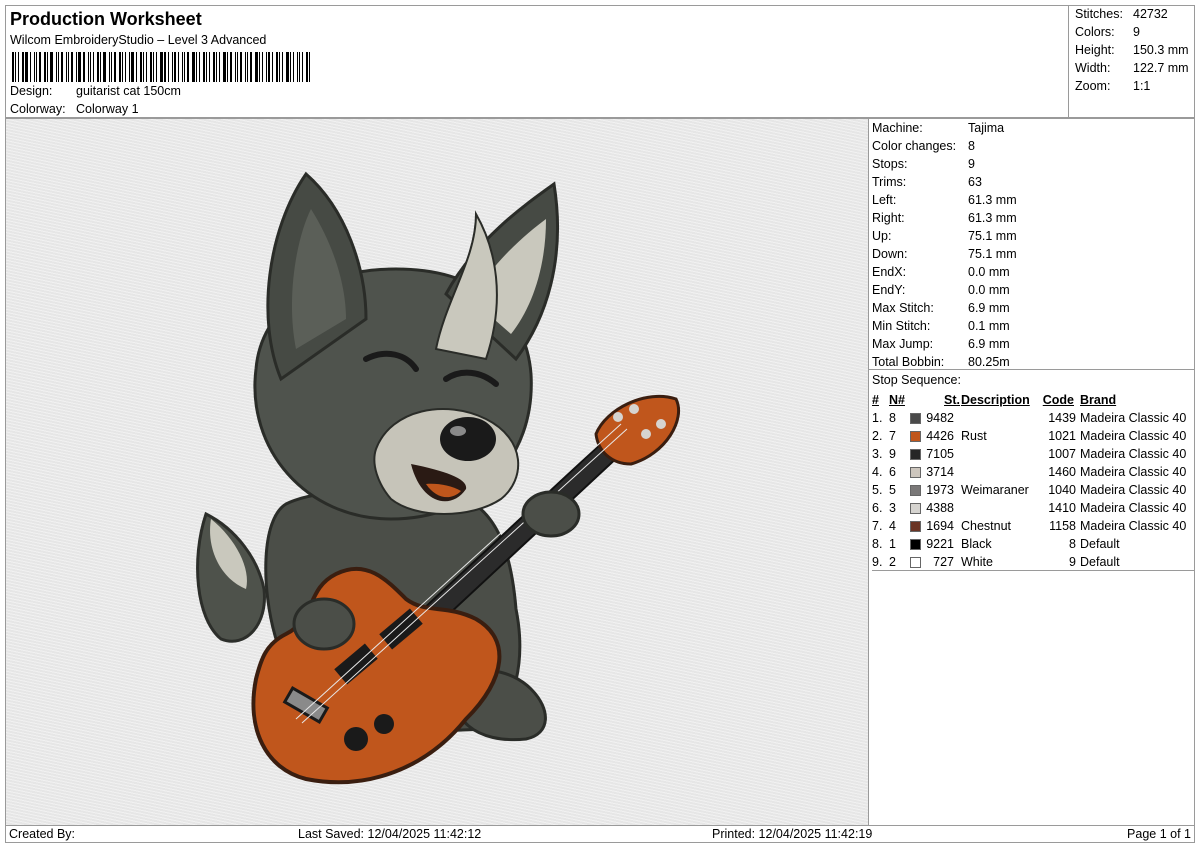  Describe the element at coordinates (944, 218) in the screenshot. I see `info-row: Right: 61.3 mm` at that location.